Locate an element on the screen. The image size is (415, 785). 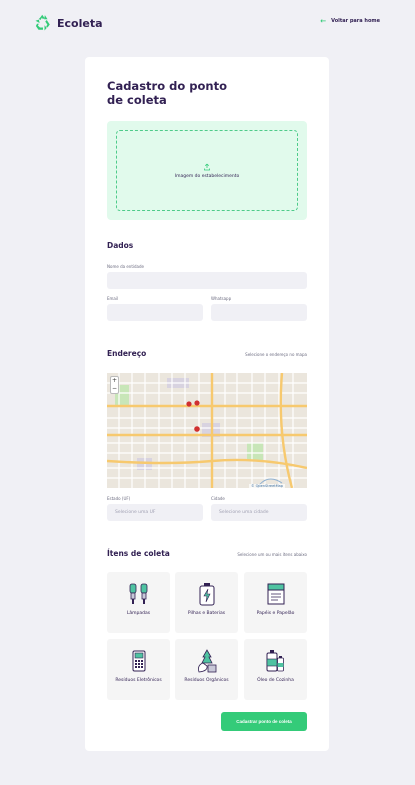
page-header: Ecoleta ← Voltar para home is located at coordinates (207, 23).